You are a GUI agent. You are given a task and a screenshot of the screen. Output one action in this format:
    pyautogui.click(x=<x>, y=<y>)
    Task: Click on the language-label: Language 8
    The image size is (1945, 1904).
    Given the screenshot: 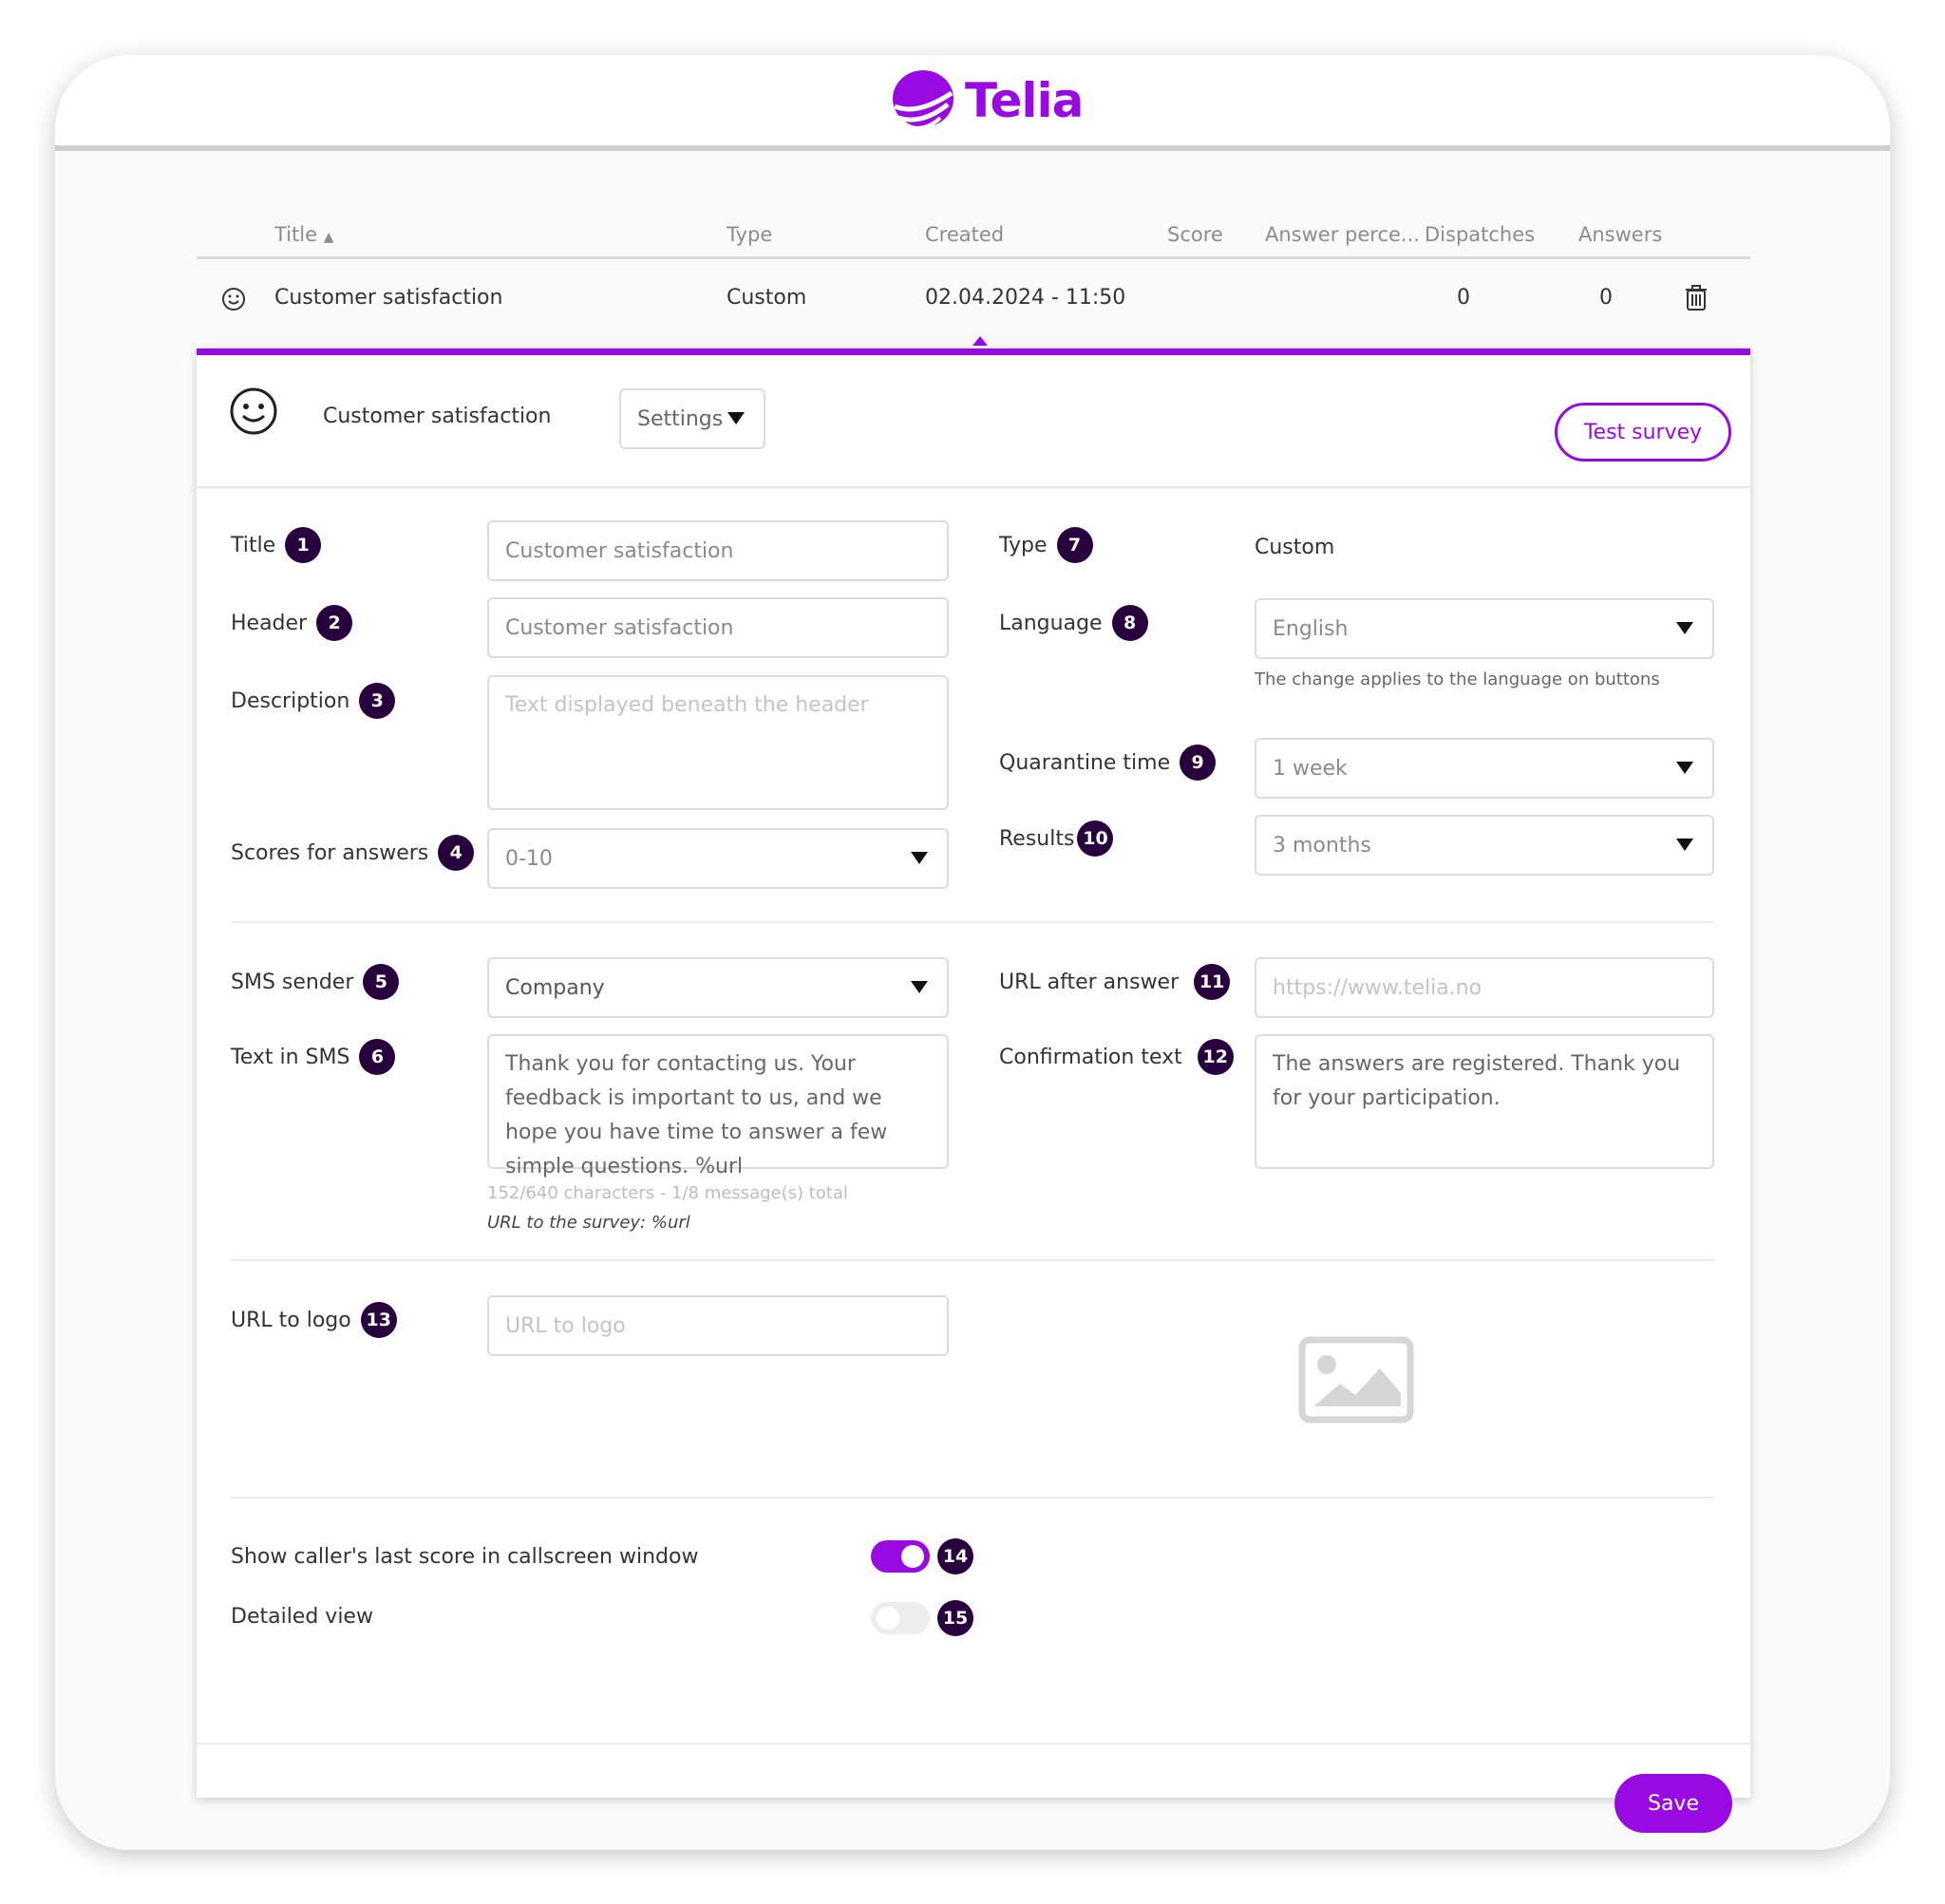 What is the action you would take?
    pyautogui.click(x=1073, y=623)
    